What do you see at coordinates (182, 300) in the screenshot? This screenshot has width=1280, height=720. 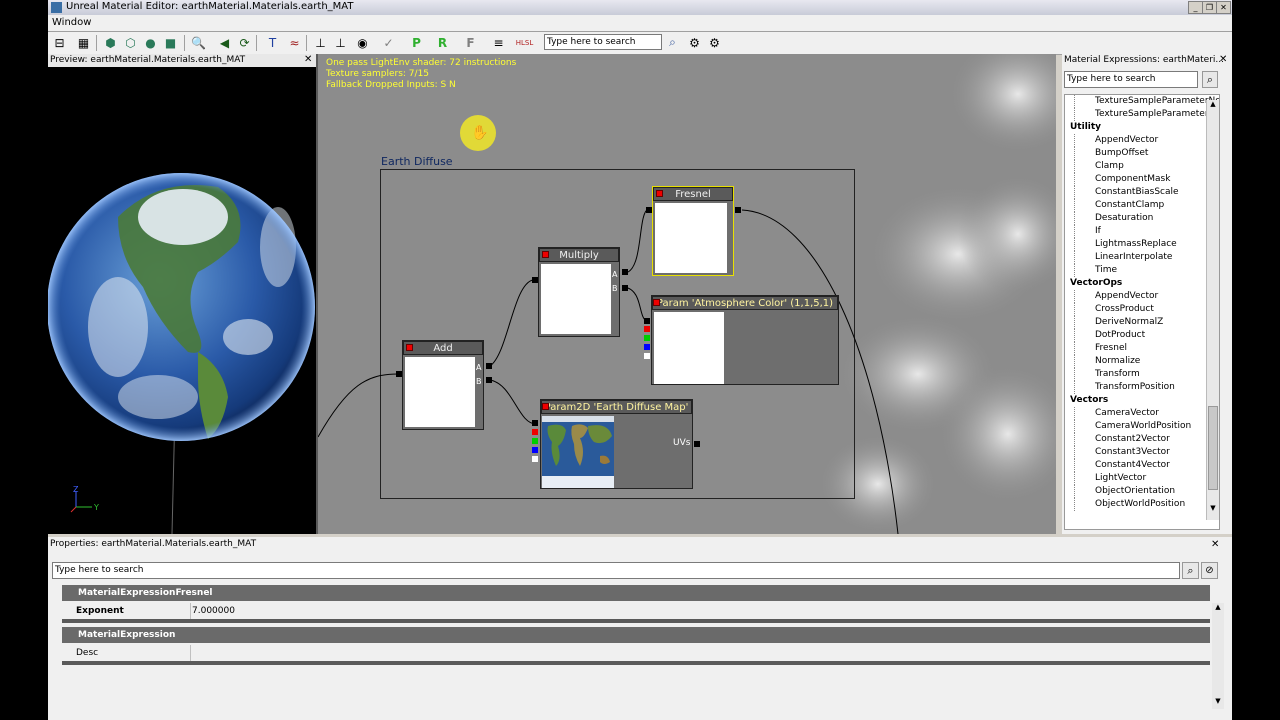 I see `preview-viewport: Z Y` at bounding box center [182, 300].